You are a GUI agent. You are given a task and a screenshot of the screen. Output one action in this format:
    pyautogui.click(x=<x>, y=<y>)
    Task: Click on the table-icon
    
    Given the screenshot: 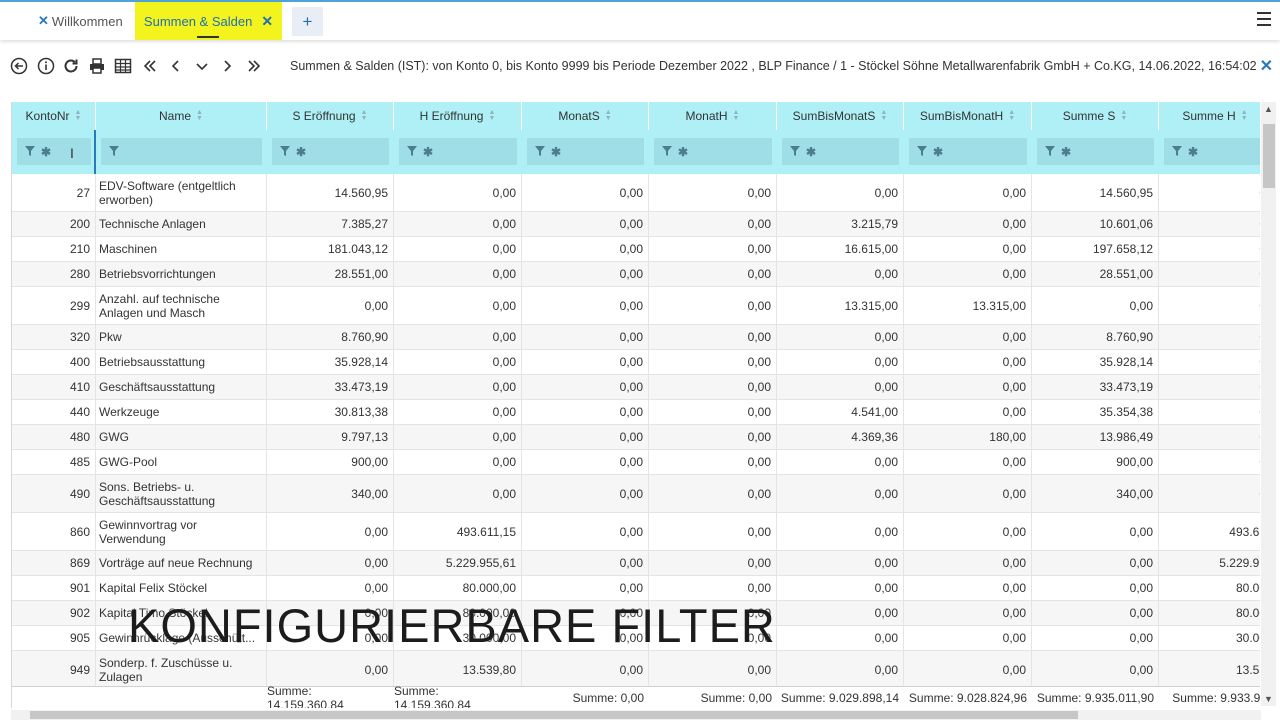 What is the action you would take?
    pyautogui.click(x=123, y=66)
    